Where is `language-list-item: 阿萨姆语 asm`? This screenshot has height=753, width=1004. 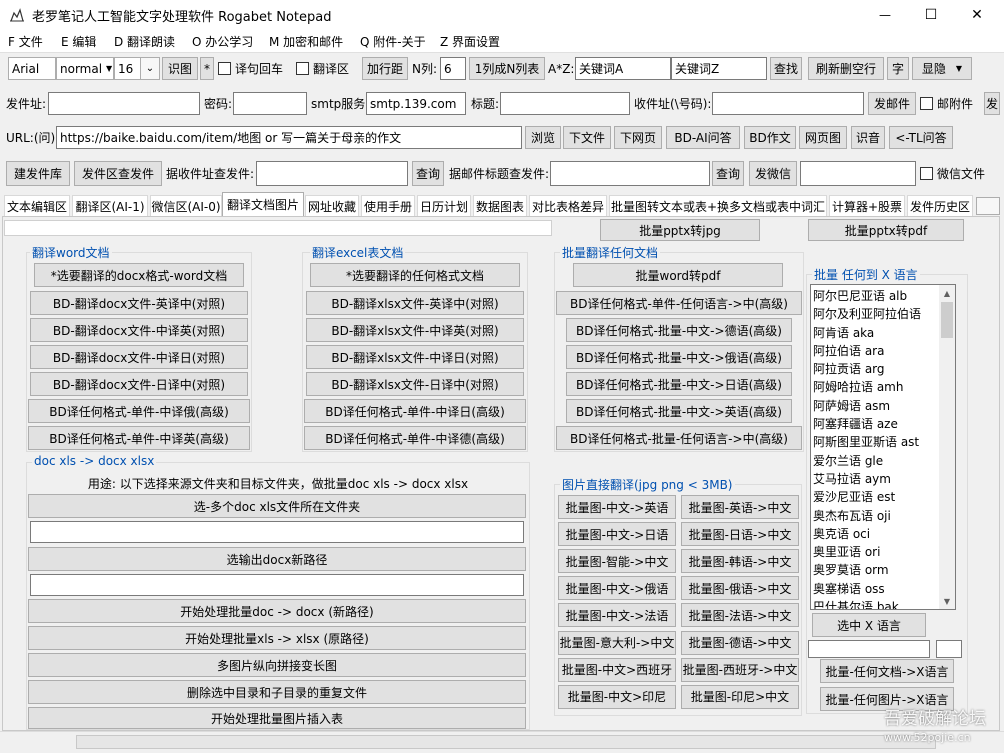
language-list-item: 阿萨姆语 asm is located at coordinates (875, 406).